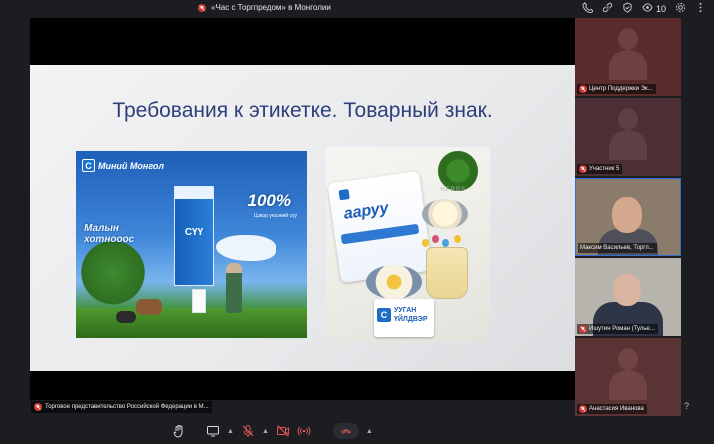 The height and width of the screenshot is (444, 714). I want to click on link-icon, so click(607, 8).